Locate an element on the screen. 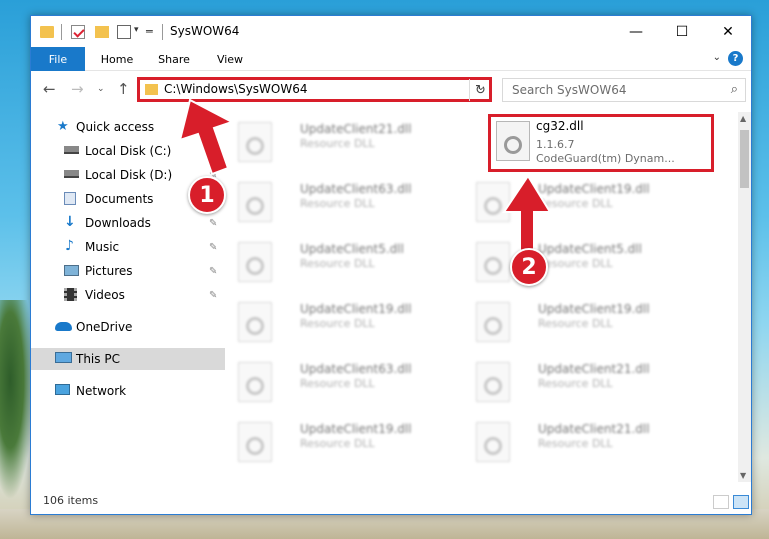 This screenshot has width=769, height=539. forward-arrow-icon: → is located at coordinates (77, 89).